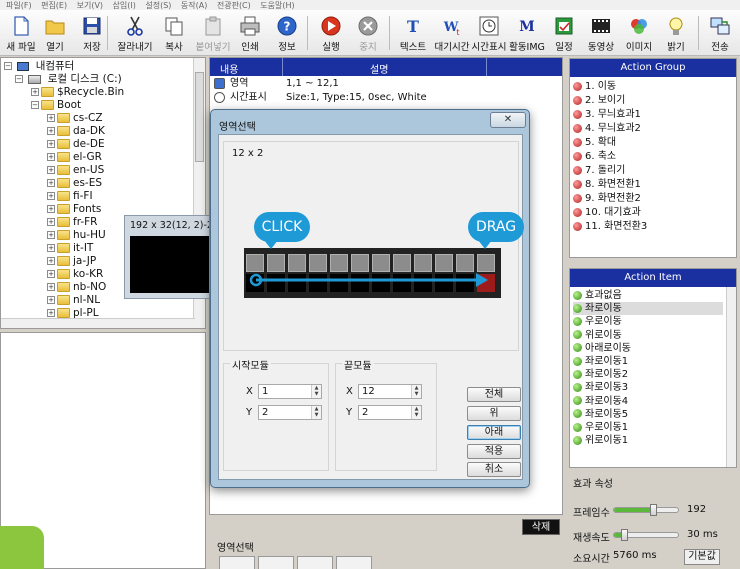  Describe the element at coordinates (290, 391) in the screenshot. I see `start-x-stepper: 1 ▲ ▼` at that location.